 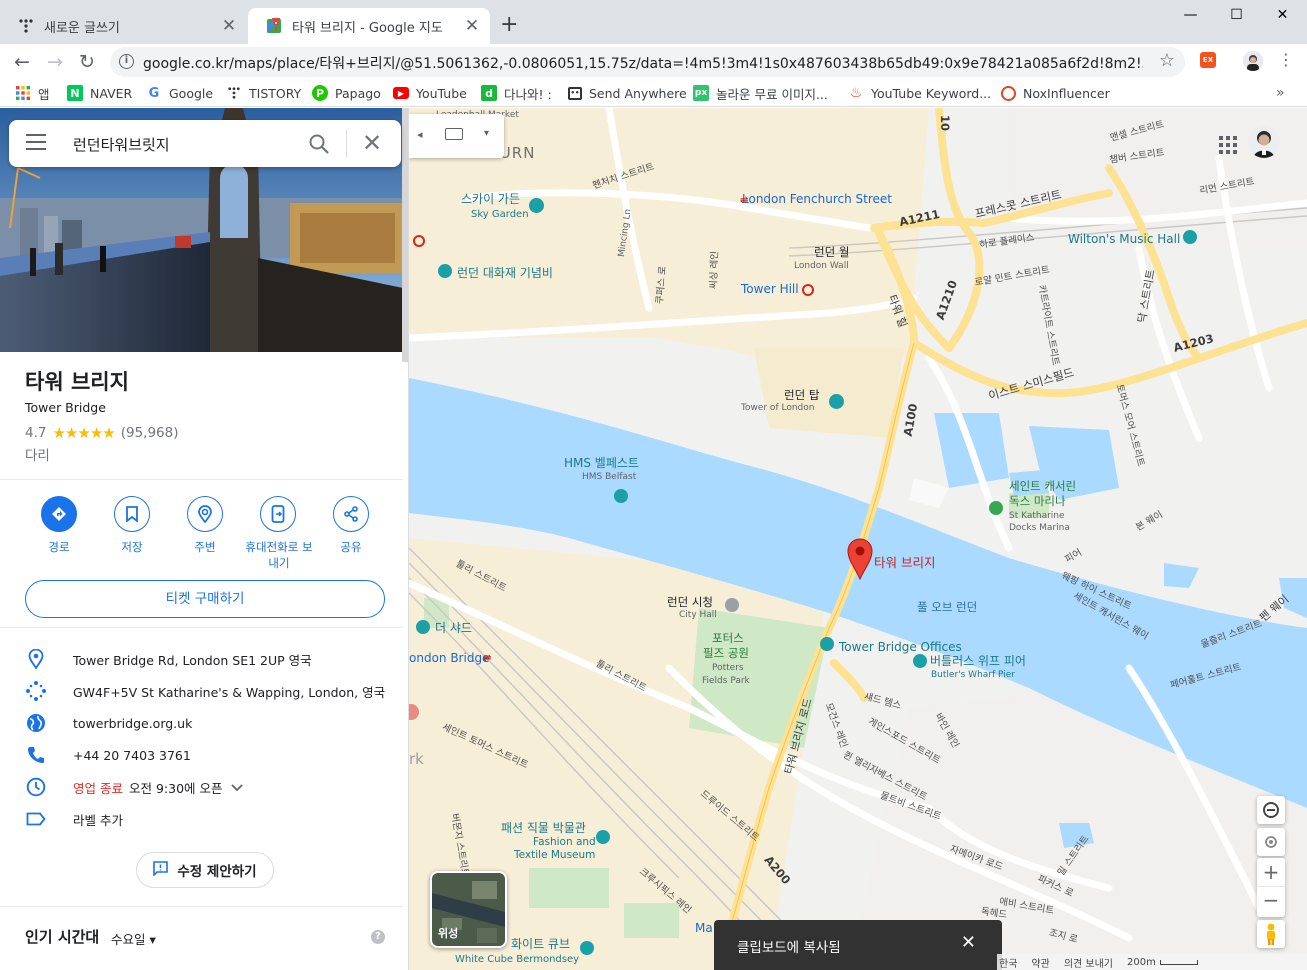 What do you see at coordinates (1008, 962) in the screenshot?
I see `footer-country: 한국` at bounding box center [1008, 962].